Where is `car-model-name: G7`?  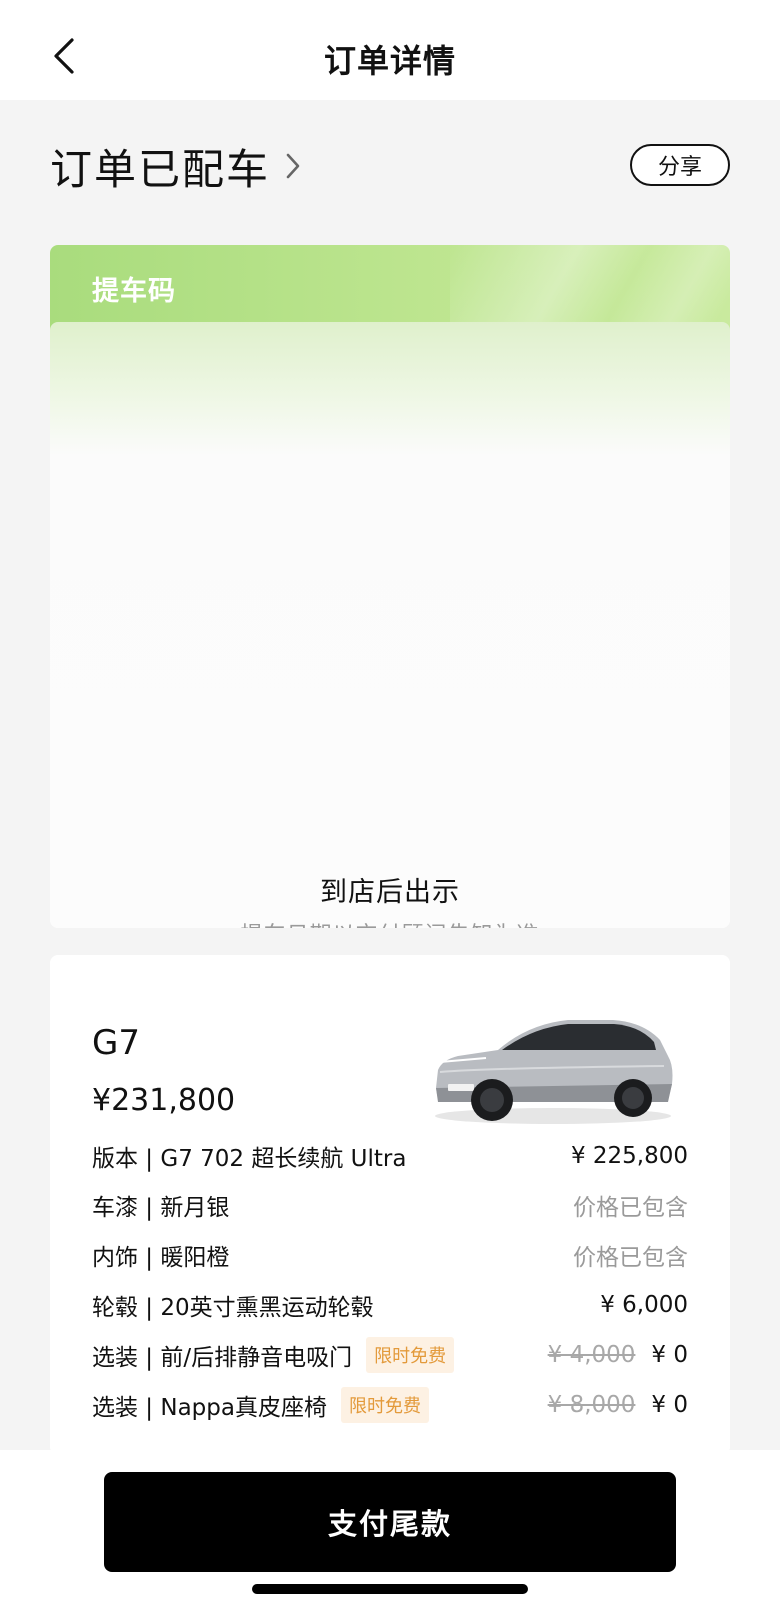
car-model-name: G7 is located at coordinates (116, 1043).